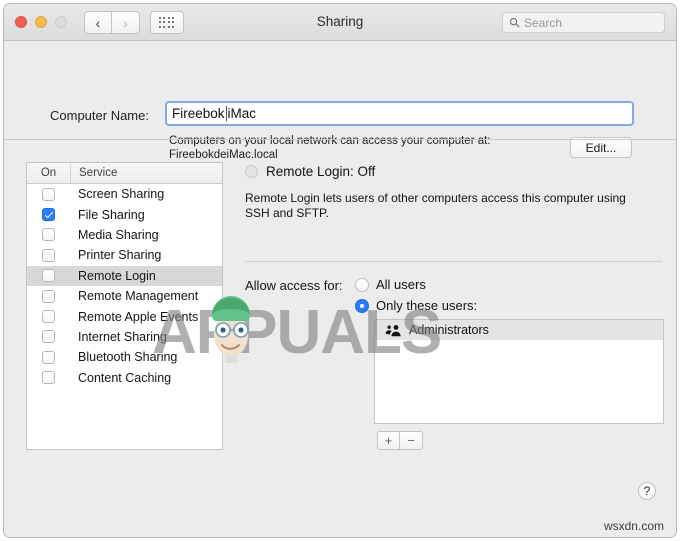 The height and width of the screenshot is (541, 680). I want to click on site-watermark: wsxdn.com, so click(633, 526).